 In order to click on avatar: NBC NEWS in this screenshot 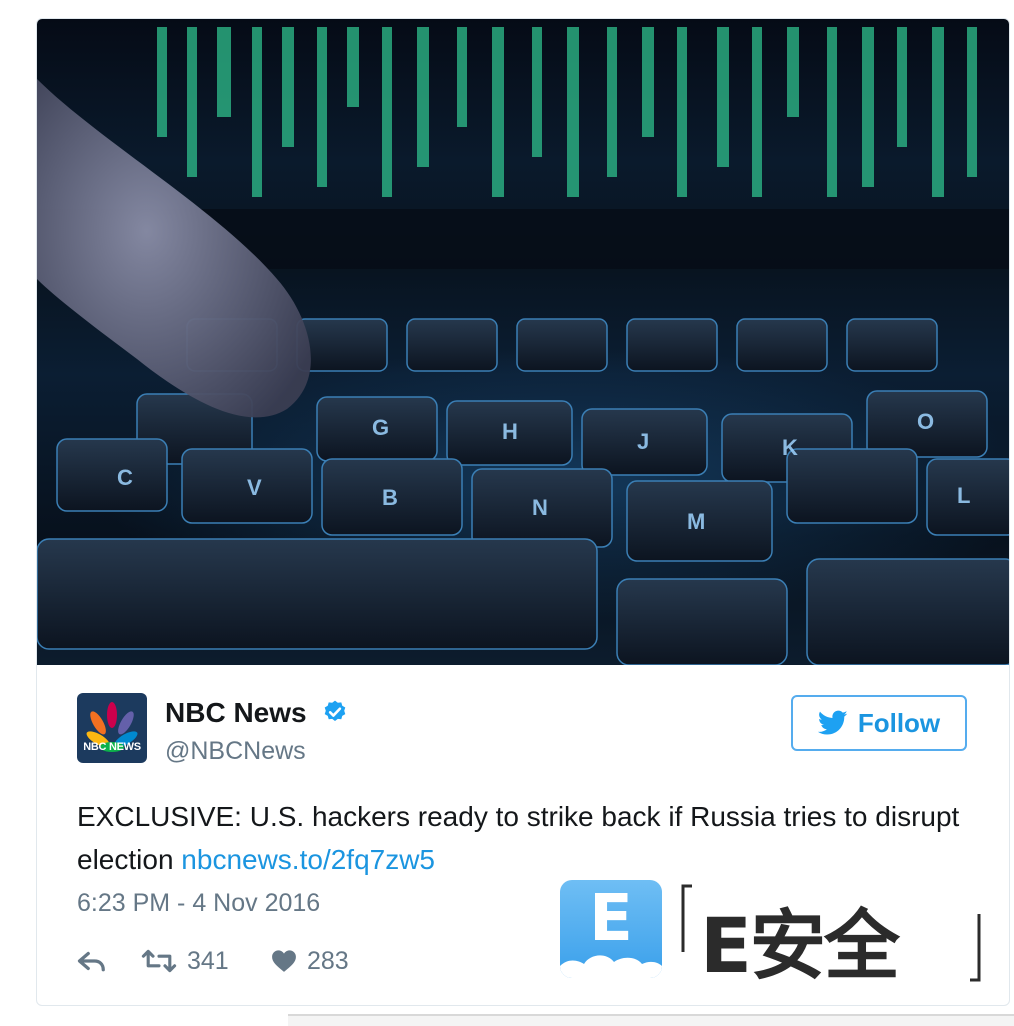, I will do `click(112, 728)`.